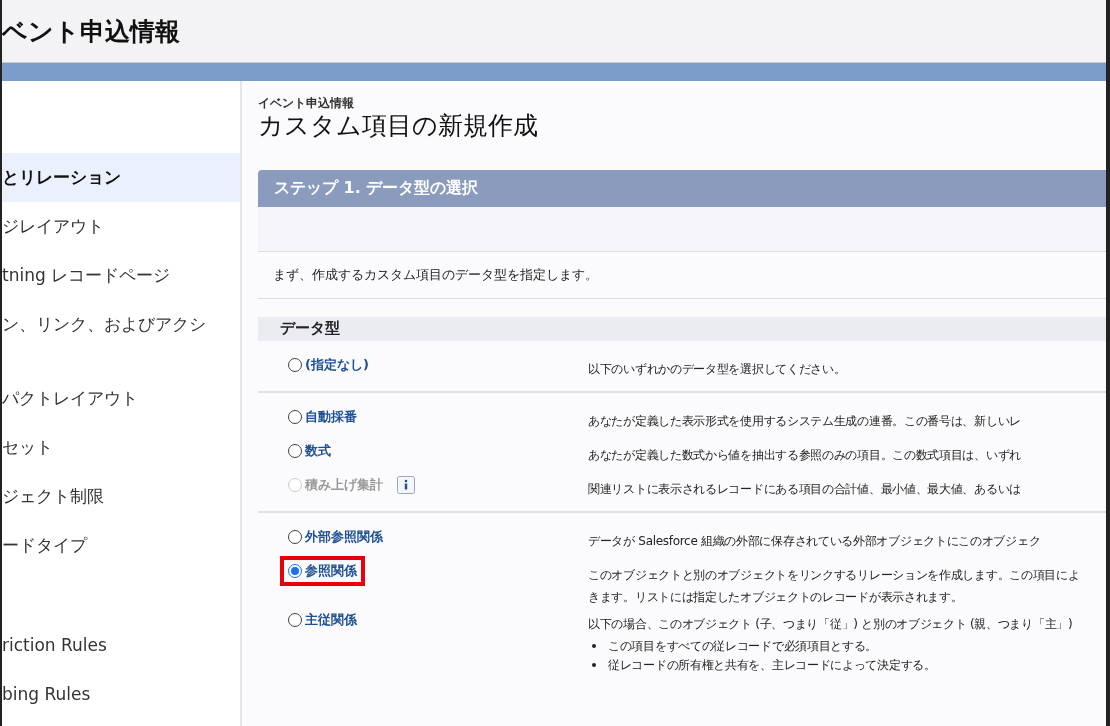  I want to click on radio-option: 主従関係, so click(322, 619).